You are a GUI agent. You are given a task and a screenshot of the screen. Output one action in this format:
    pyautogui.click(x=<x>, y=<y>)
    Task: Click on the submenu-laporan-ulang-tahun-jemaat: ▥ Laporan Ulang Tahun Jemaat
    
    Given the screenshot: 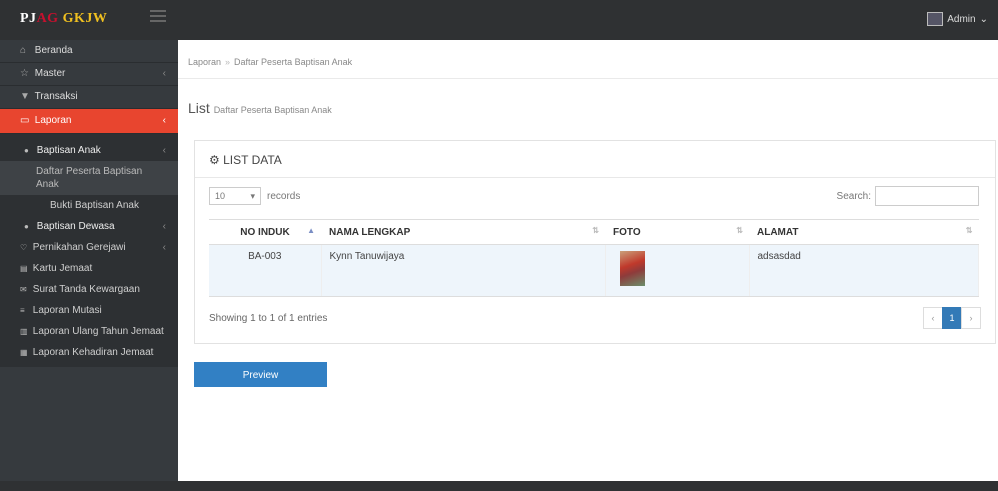 What is the action you would take?
    pyautogui.click(x=89, y=331)
    